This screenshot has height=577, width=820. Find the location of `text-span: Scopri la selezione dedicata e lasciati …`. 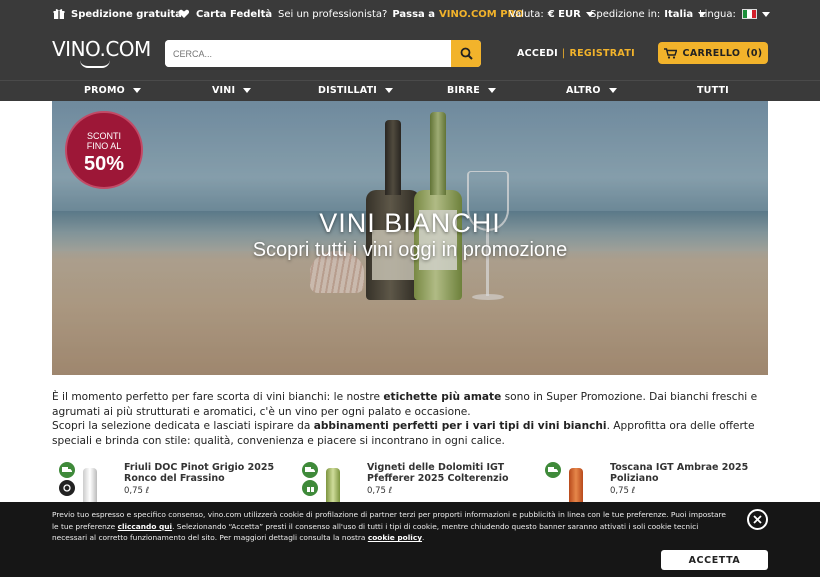

text-span: Scopri la selezione dedicata e lasciati … is located at coordinates (183, 426).